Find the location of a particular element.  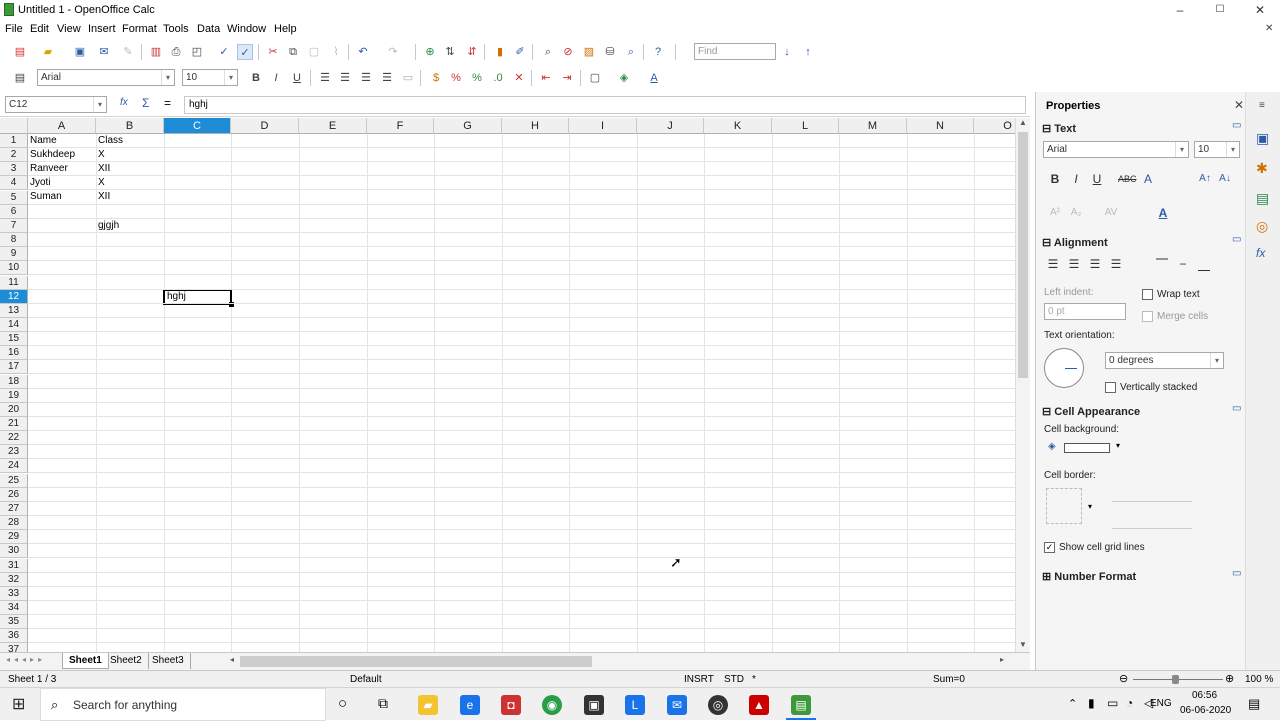

left-indent-field: 0 pt is located at coordinates (1085, 311).